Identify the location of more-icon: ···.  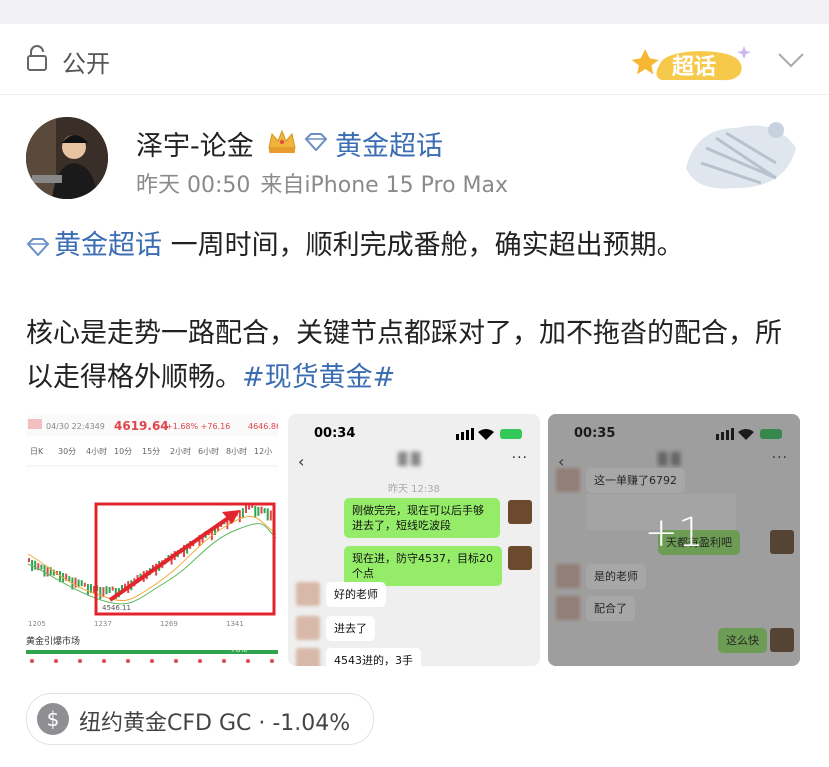
(519, 458).